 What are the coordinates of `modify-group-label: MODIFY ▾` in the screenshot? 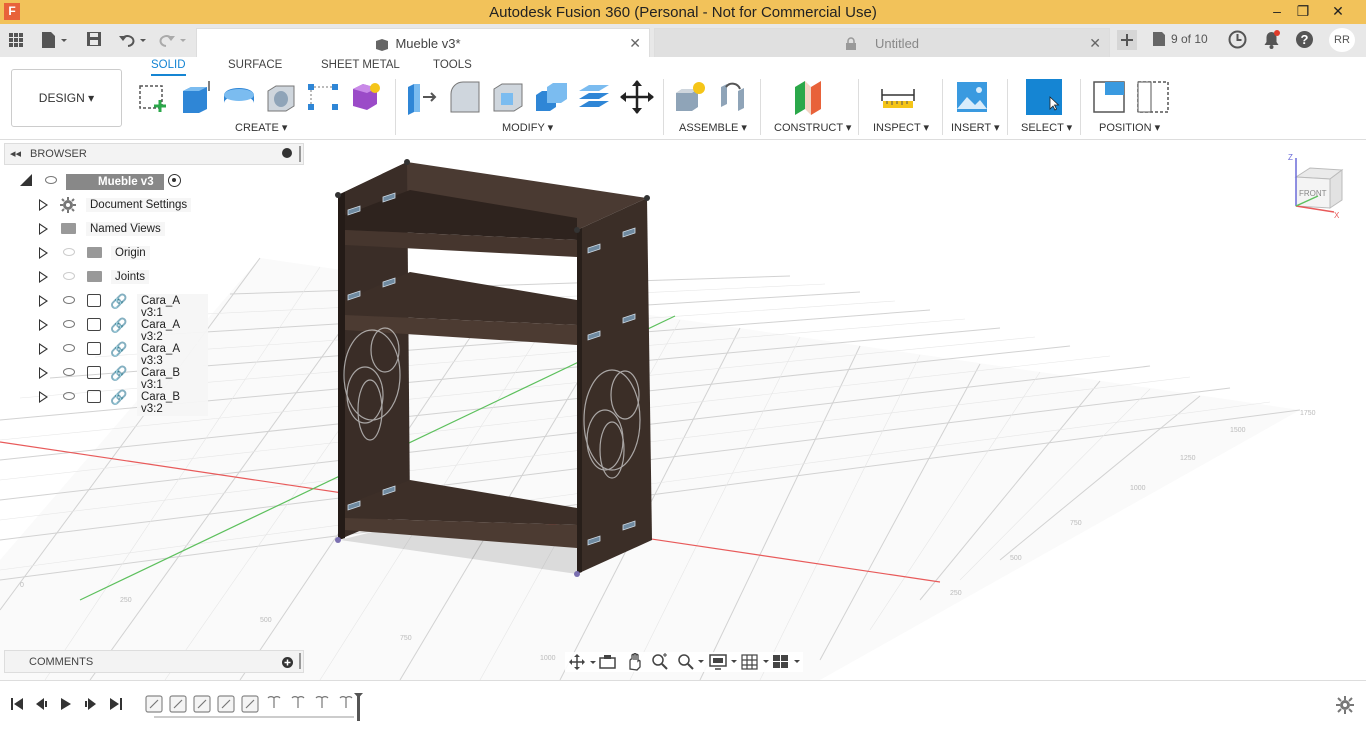 It's located at (527, 127).